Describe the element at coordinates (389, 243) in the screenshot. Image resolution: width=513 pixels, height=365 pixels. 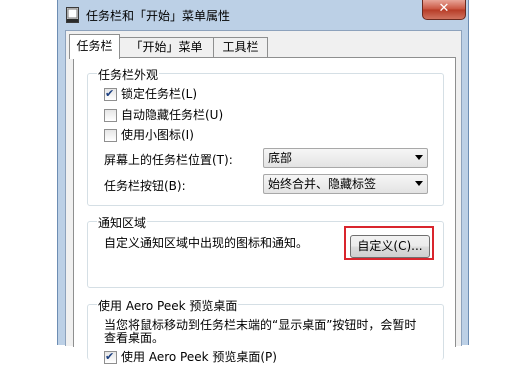
I see `highlight-box` at that location.